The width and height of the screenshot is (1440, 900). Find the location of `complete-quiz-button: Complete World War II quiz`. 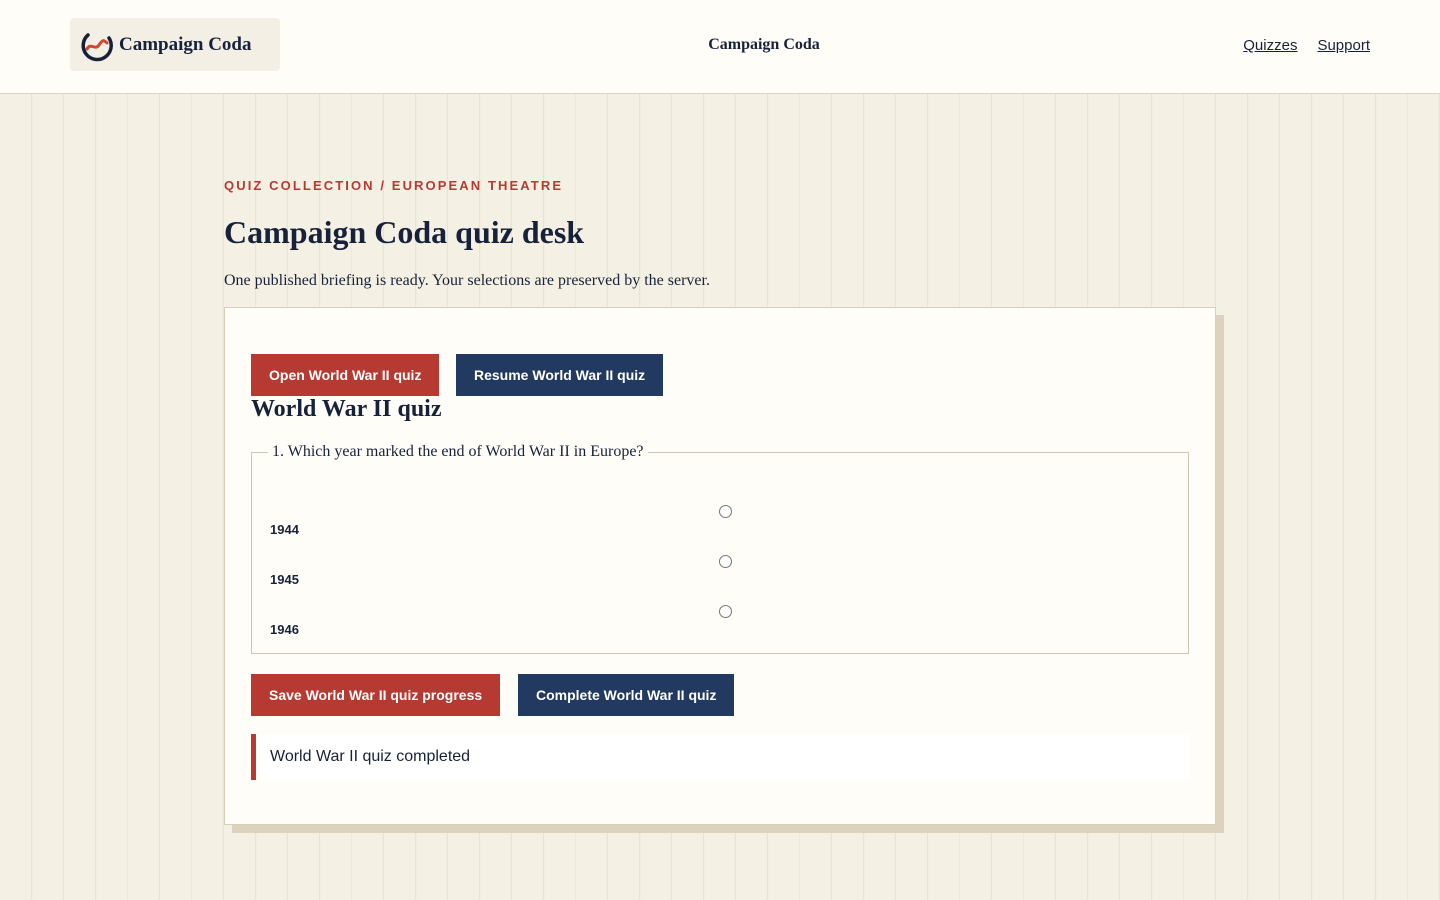

complete-quiz-button: Complete World War II quiz is located at coordinates (626, 695).